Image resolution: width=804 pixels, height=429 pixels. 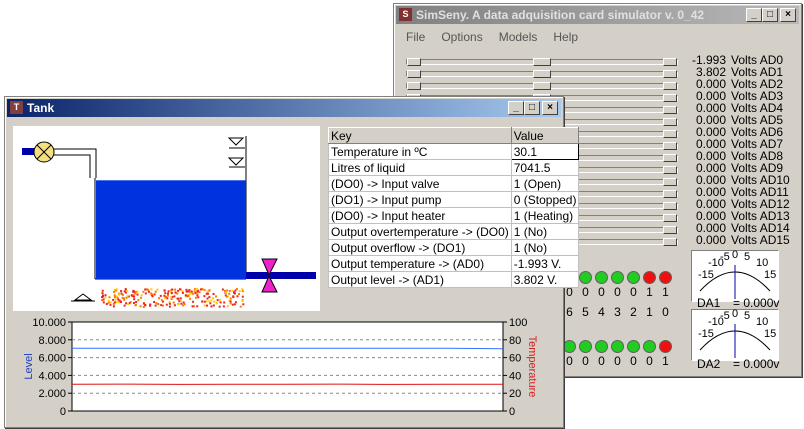 What do you see at coordinates (665, 361) in the screenshot?
I see `digital_out-led-value-6: 1` at bounding box center [665, 361].